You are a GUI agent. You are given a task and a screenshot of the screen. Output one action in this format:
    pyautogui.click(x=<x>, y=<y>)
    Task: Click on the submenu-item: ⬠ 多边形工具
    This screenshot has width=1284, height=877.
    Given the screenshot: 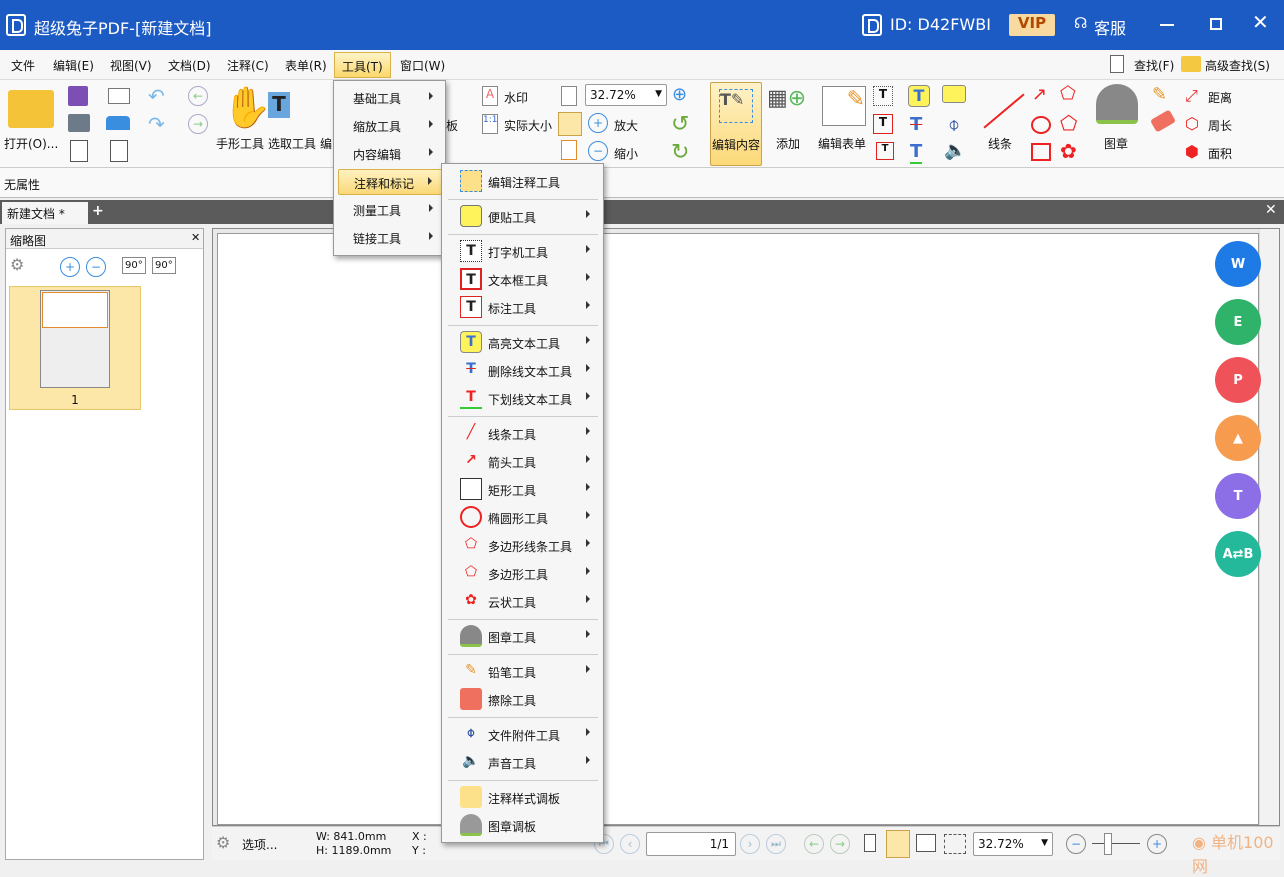 What is the action you would take?
    pyautogui.click(x=523, y=573)
    